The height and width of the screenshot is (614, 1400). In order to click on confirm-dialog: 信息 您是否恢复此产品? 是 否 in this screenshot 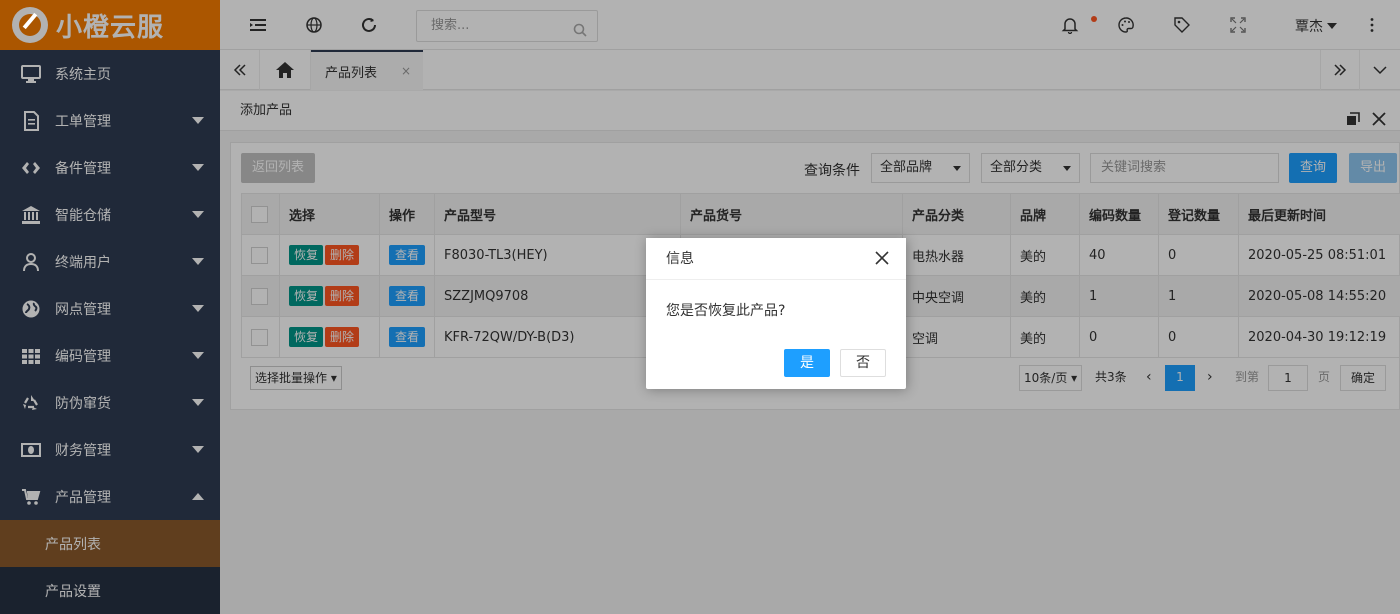, I will do `click(776, 313)`.